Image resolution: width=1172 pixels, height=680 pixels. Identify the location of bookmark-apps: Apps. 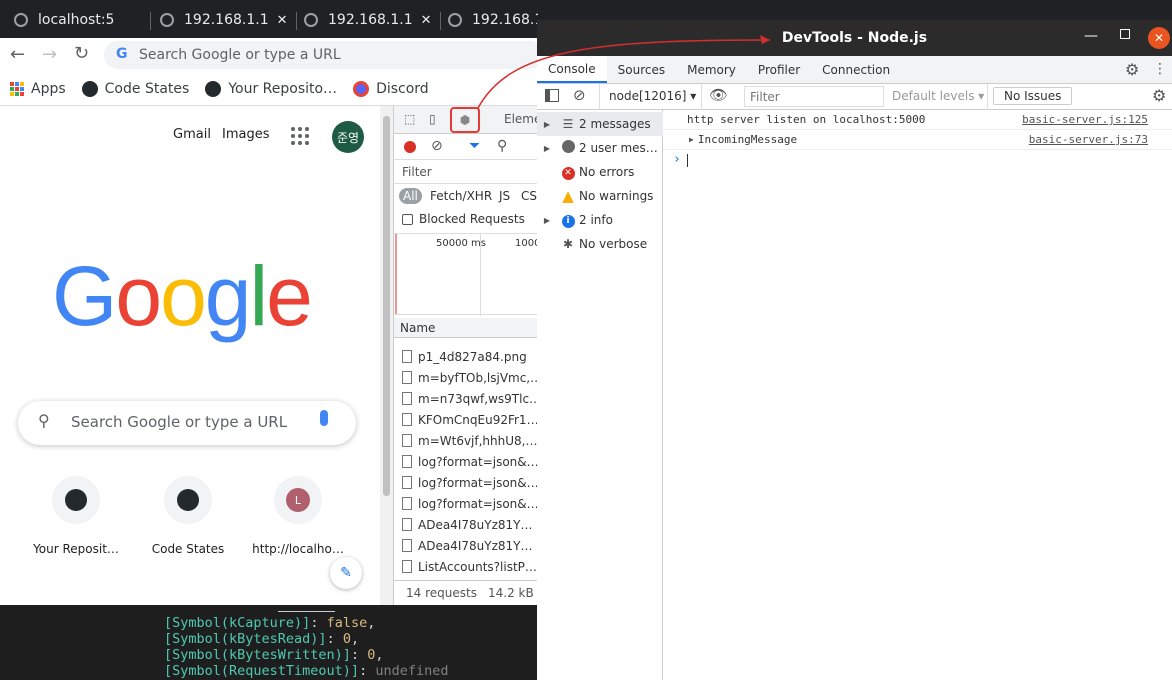
(38, 89).